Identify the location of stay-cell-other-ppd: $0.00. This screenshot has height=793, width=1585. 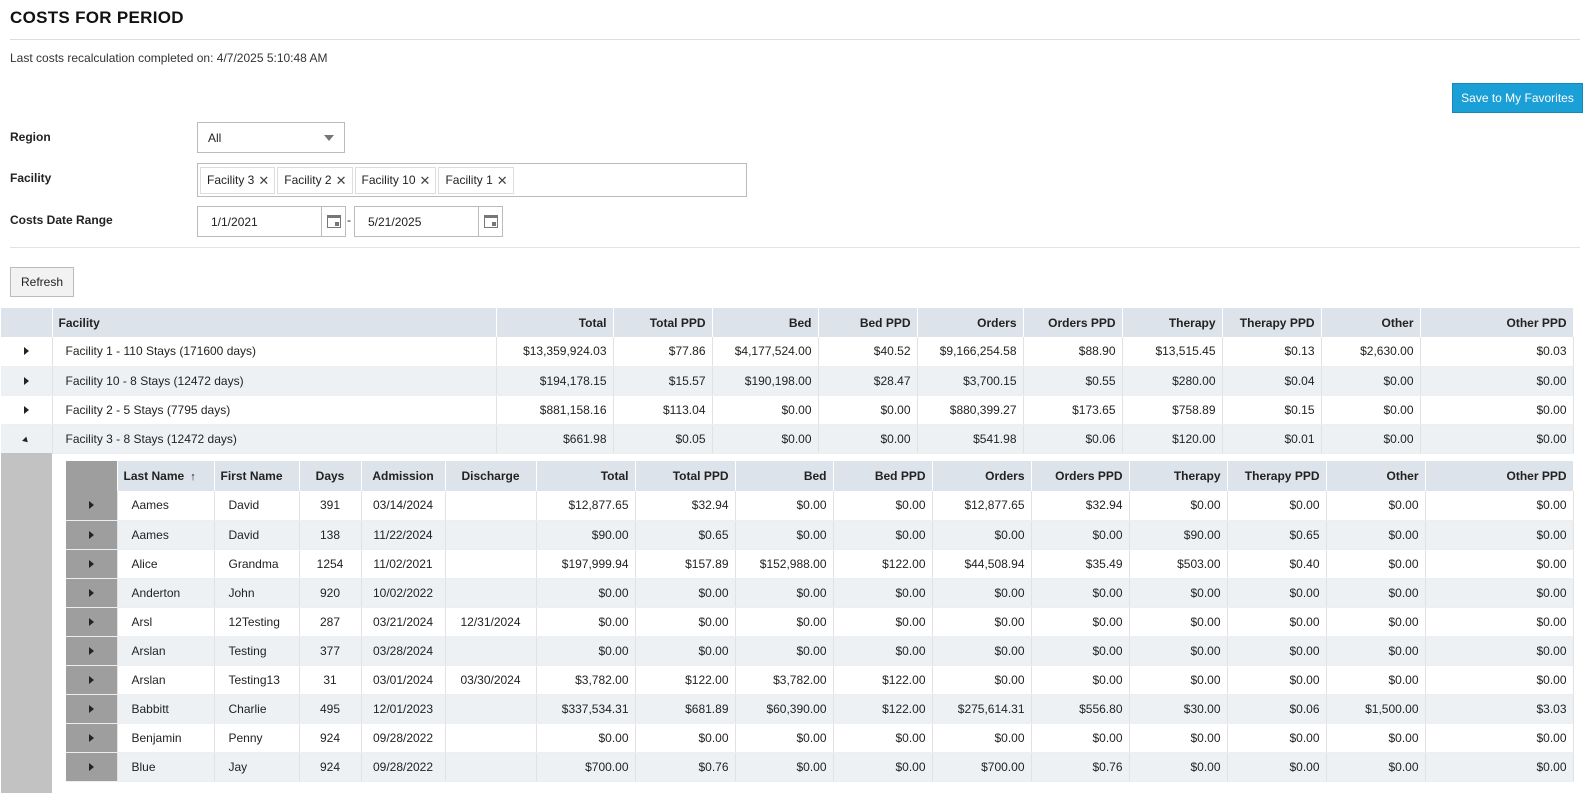
(1499, 767).